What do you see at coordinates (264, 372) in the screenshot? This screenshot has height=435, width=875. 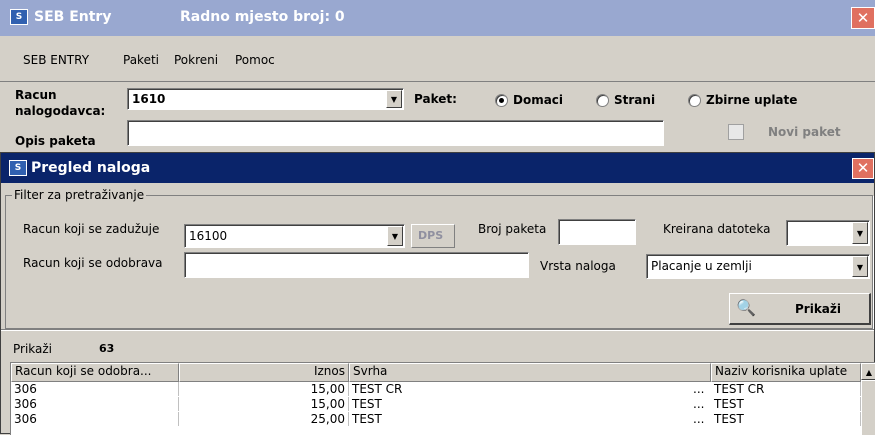 I see `column-header-iznos: Iznos` at bounding box center [264, 372].